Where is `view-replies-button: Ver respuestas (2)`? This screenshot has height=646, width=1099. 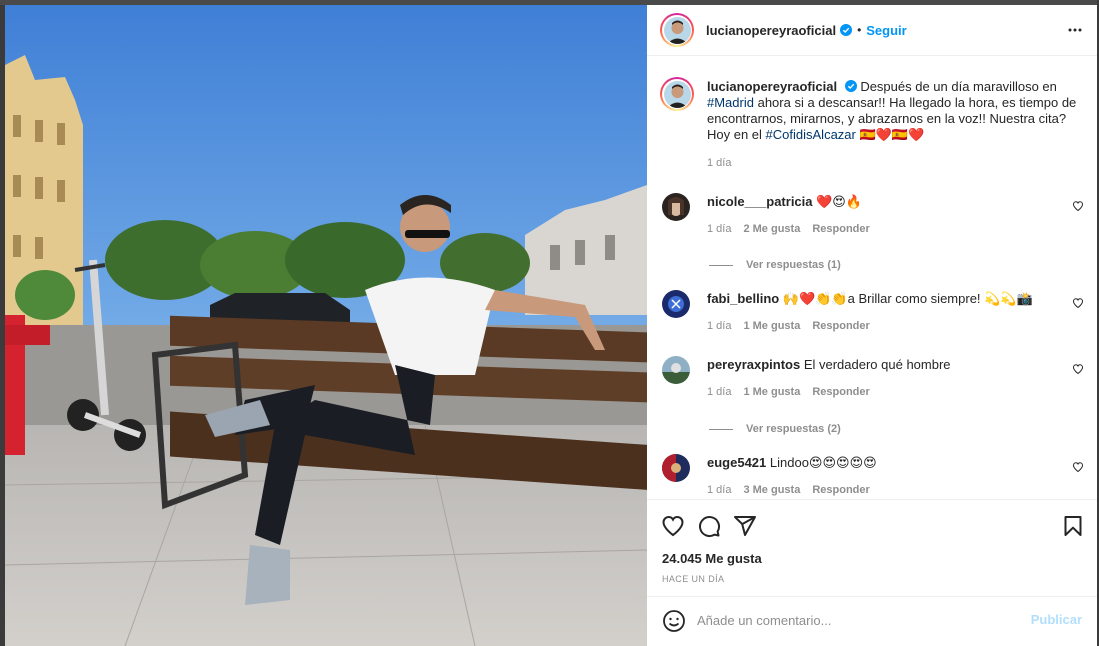 view-replies-button: Ver respuestas (2) is located at coordinates (775, 429).